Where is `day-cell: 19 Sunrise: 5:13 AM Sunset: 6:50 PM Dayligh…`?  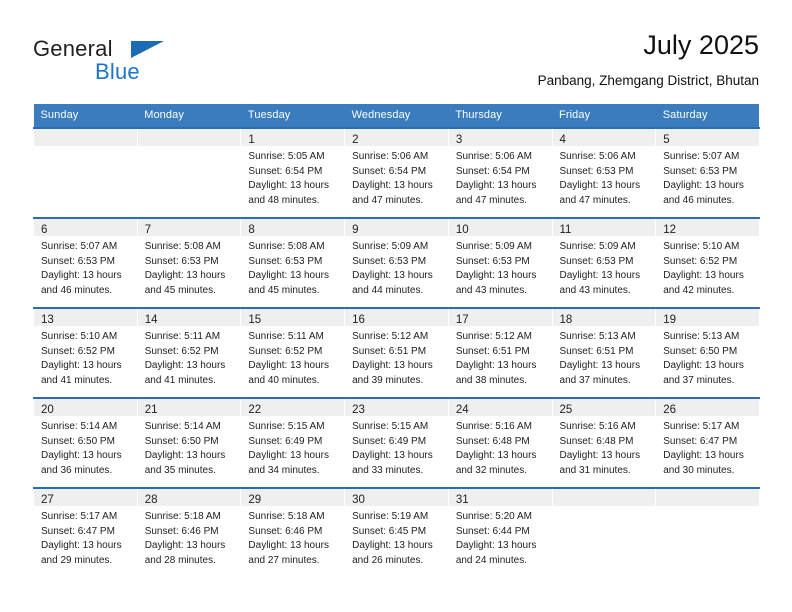
day-cell: 19 Sunrise: 5:13 AM Sunset: 6:50 PM Dayligh… is located at coordinates (707, 352).